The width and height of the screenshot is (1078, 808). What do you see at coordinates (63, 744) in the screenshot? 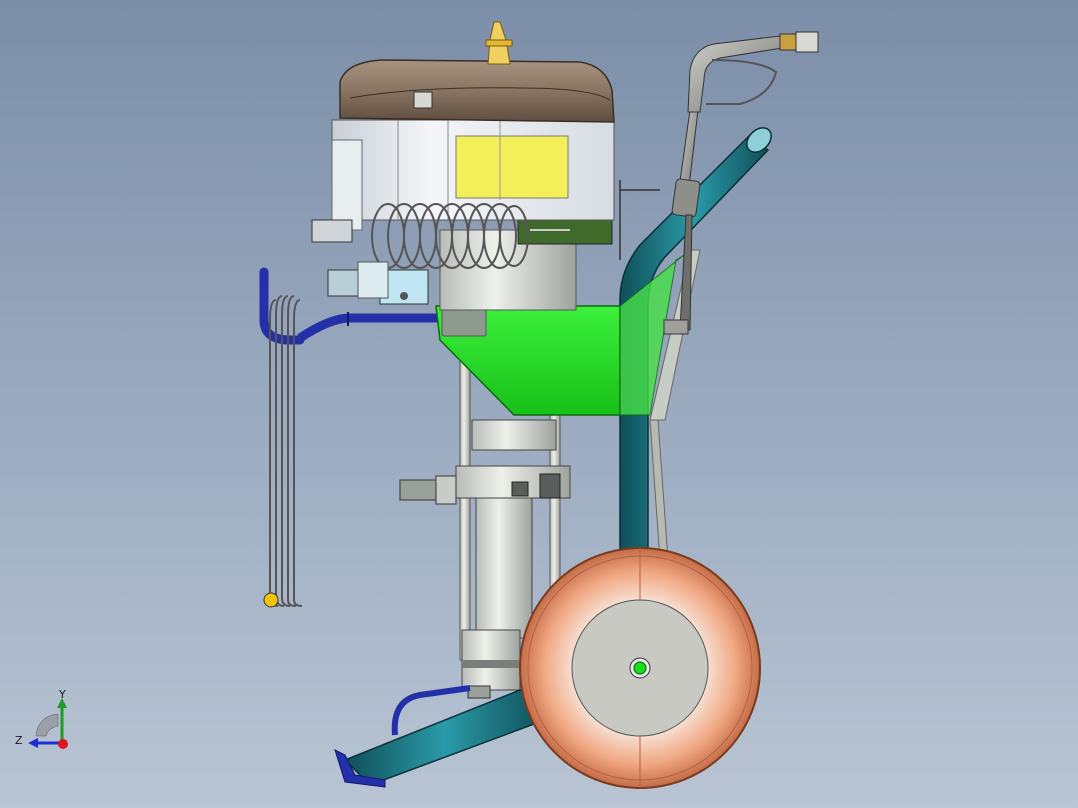
I see `x-axis-dot` at bounding box center [63, 744].